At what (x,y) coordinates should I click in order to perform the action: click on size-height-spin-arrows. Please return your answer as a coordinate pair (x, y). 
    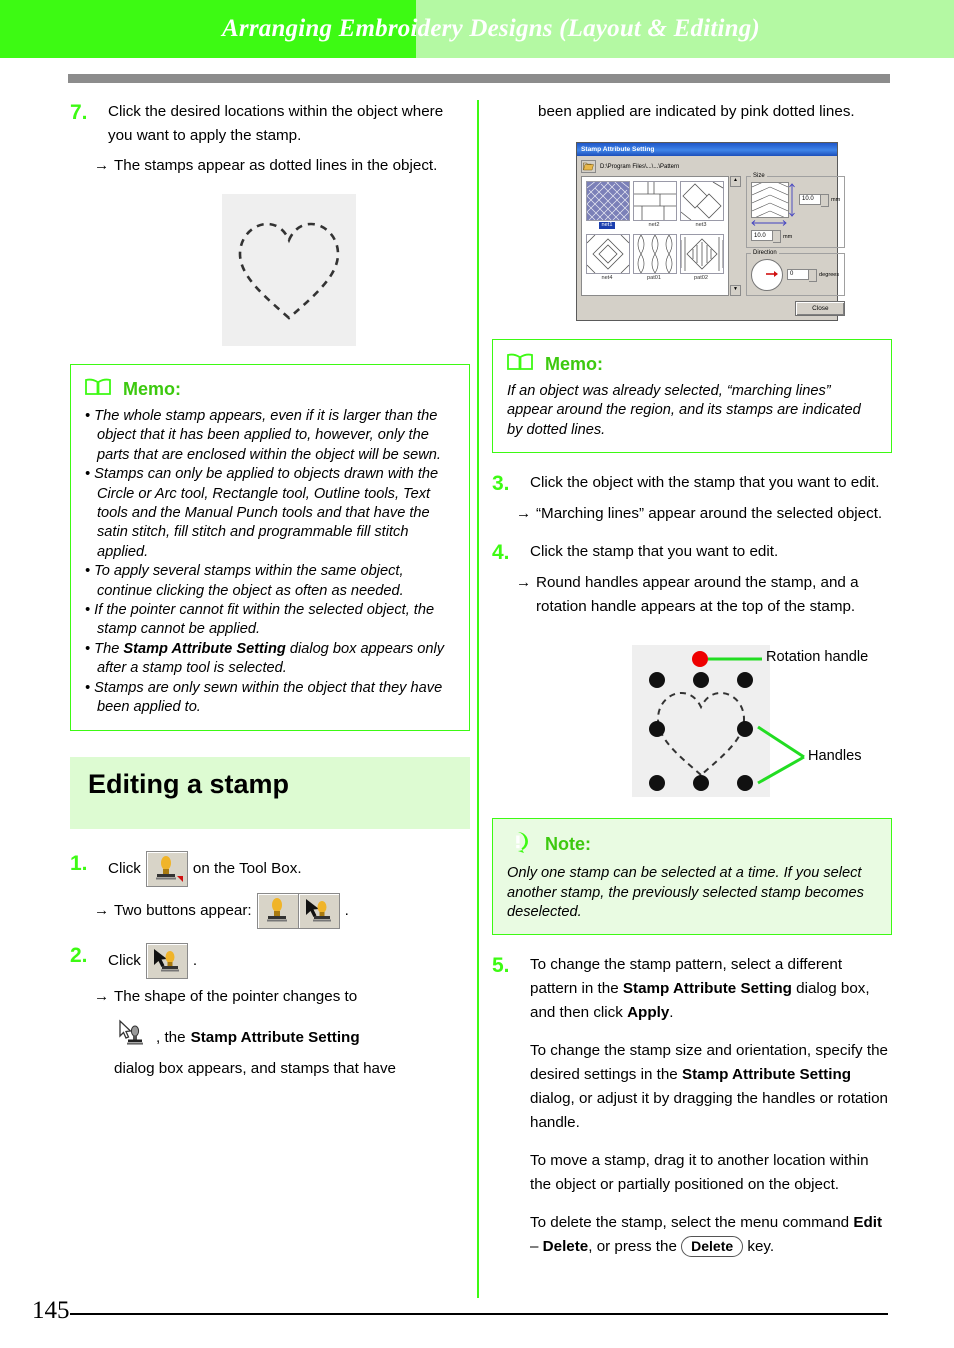
    Looking at the image, I should click on (825, 200).